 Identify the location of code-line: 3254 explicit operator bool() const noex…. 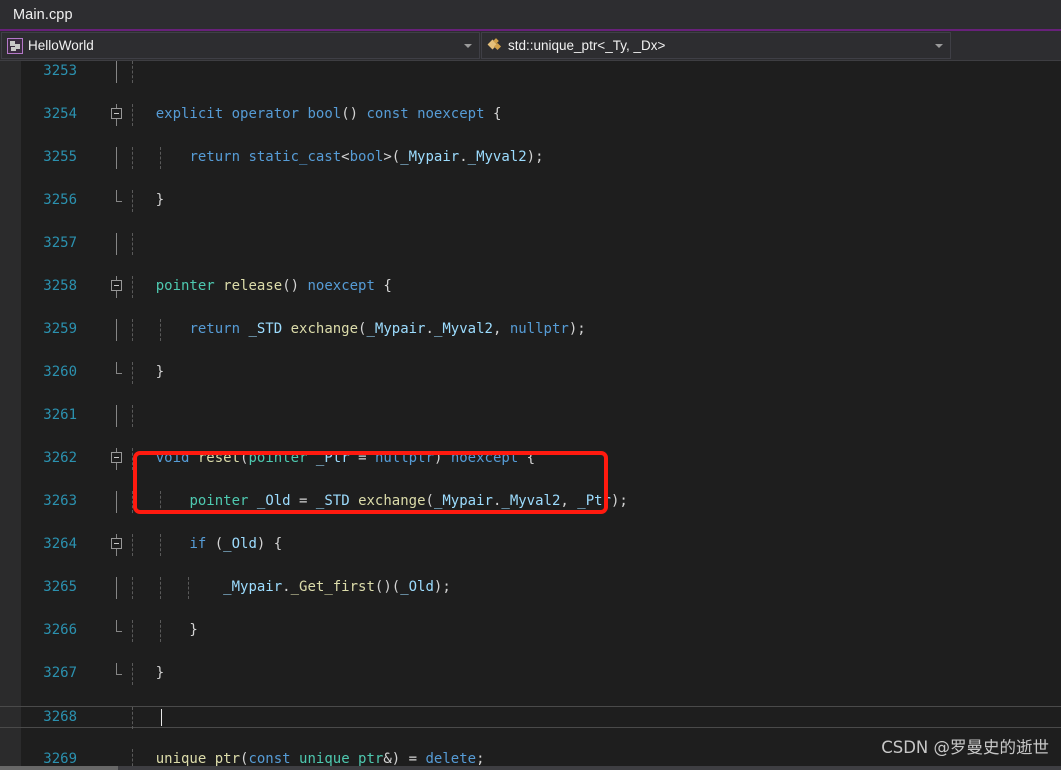
(530, 115).